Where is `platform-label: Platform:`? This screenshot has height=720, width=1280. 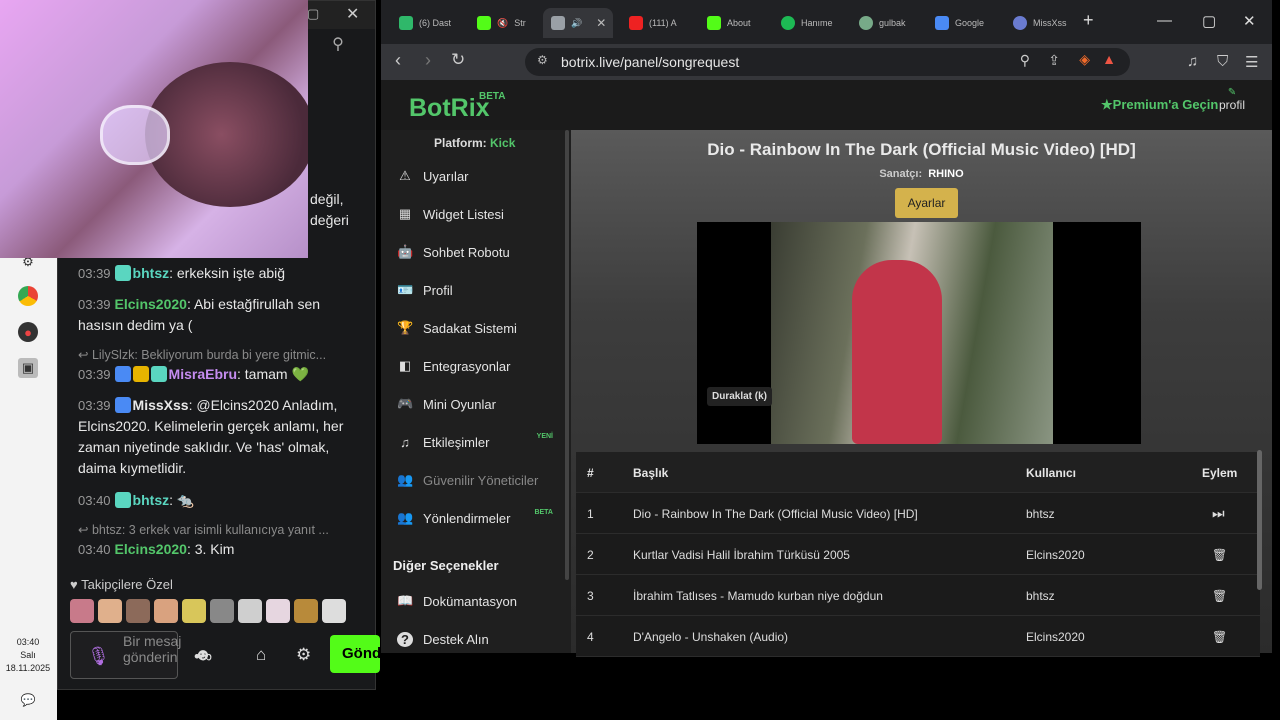 platform-label: Platform: is located at coordinates (460, 143).